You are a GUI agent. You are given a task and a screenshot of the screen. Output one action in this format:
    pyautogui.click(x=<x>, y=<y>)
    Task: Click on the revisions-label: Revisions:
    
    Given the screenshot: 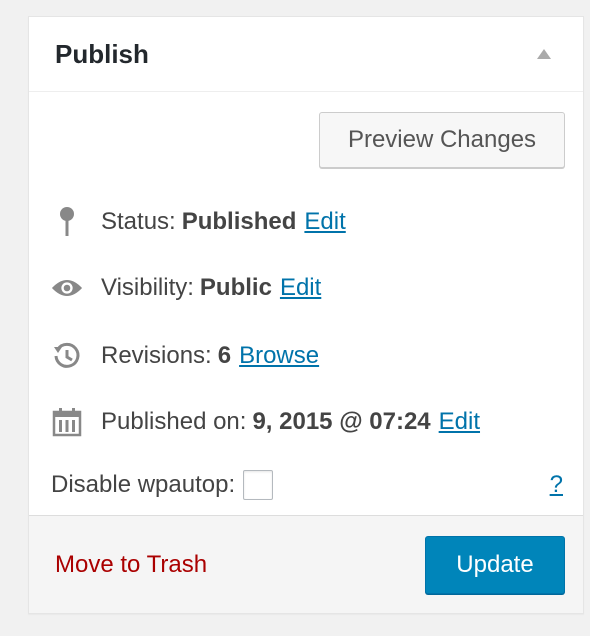 What is the action you would take?
    pyautogui.click(x=156, y=355)
    